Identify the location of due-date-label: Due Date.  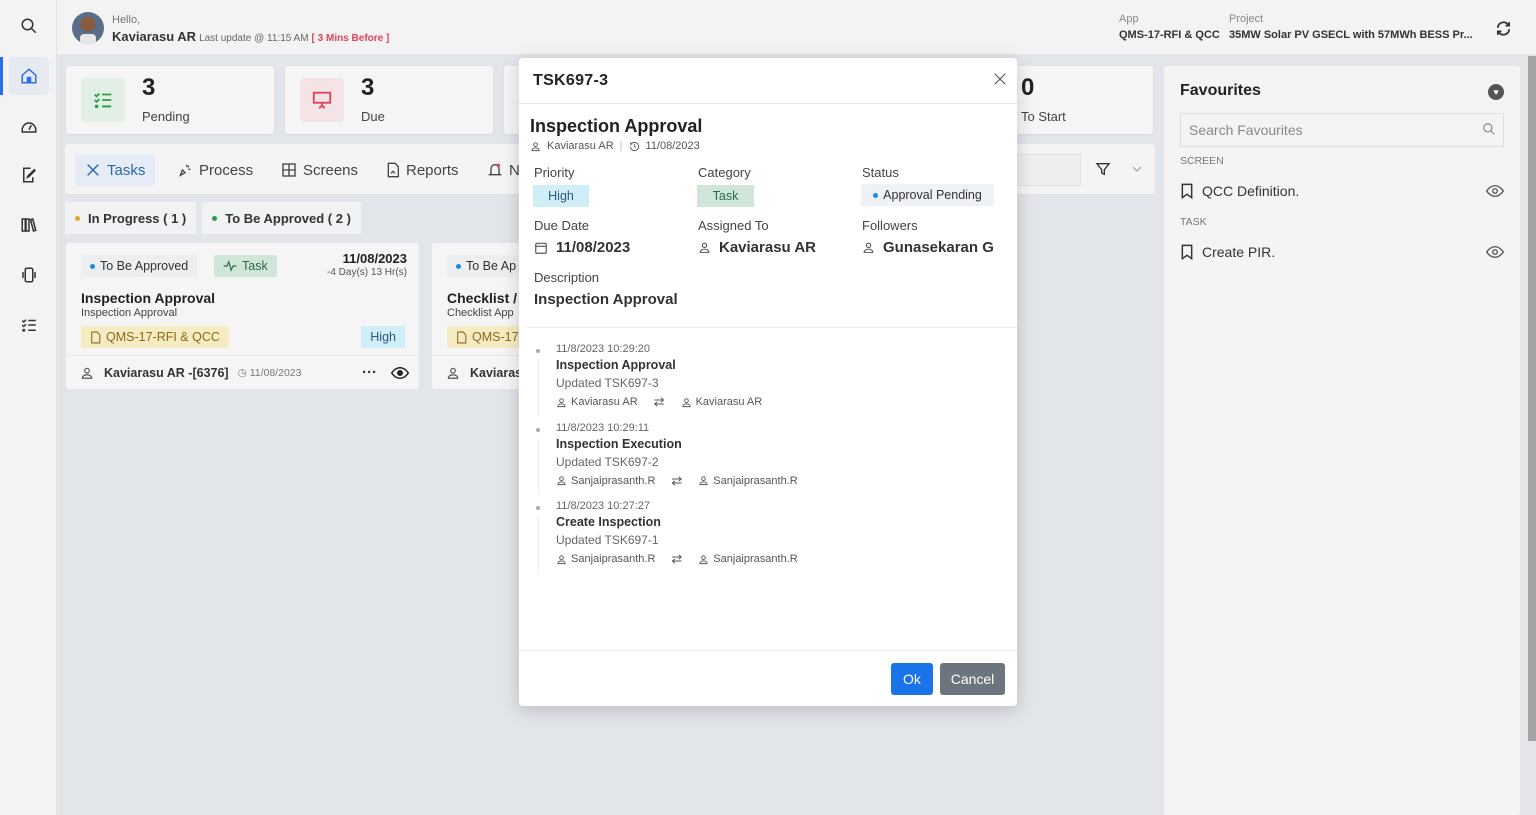
(561, 225).